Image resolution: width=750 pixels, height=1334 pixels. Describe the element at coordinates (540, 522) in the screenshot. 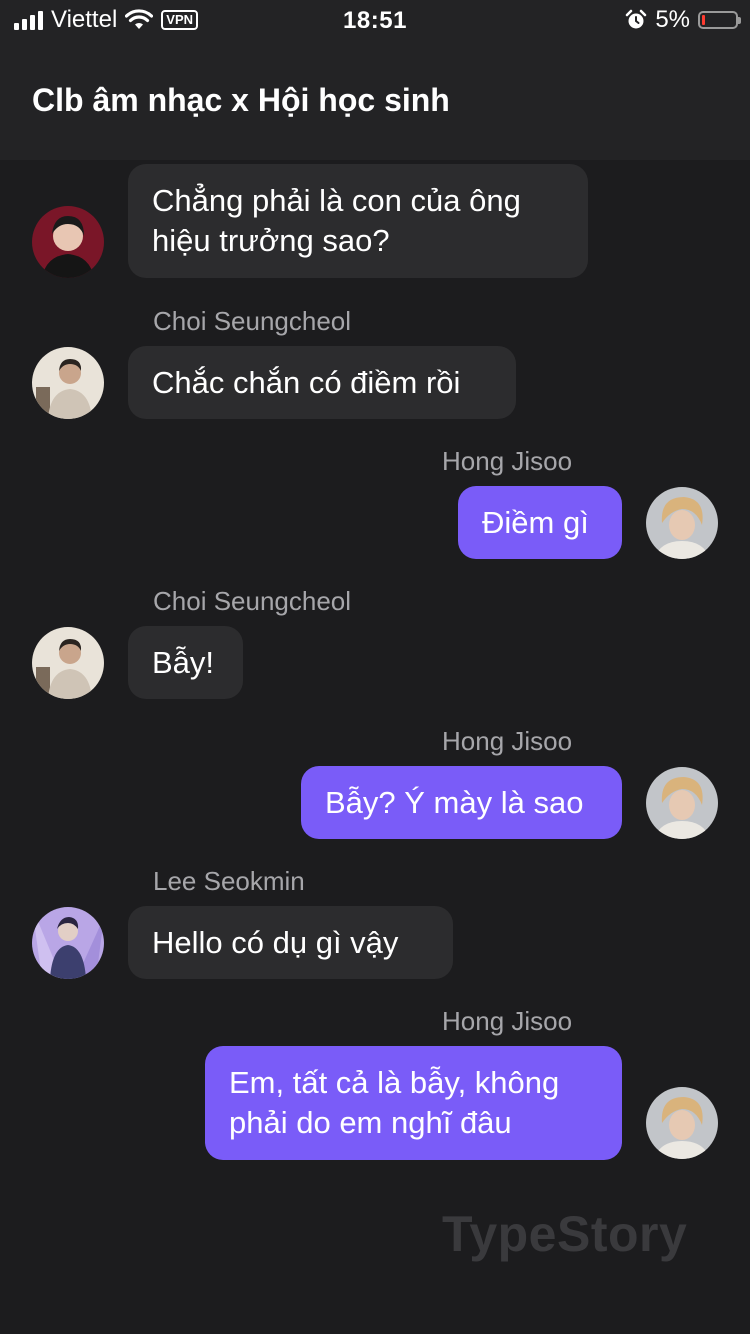

I see `message-bubble: Điềm gì` at that location.